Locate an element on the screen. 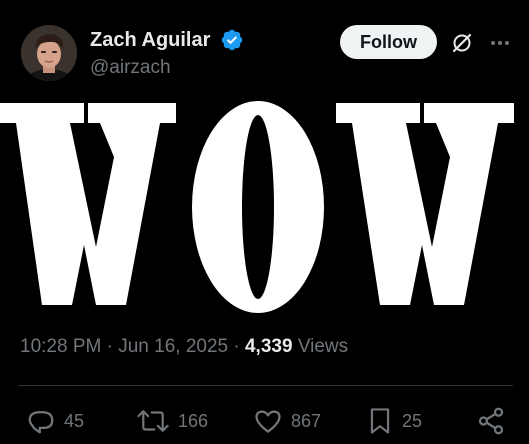 This screenshot has height=444, width=529. avatar-image is located at coordinates (49, 53).